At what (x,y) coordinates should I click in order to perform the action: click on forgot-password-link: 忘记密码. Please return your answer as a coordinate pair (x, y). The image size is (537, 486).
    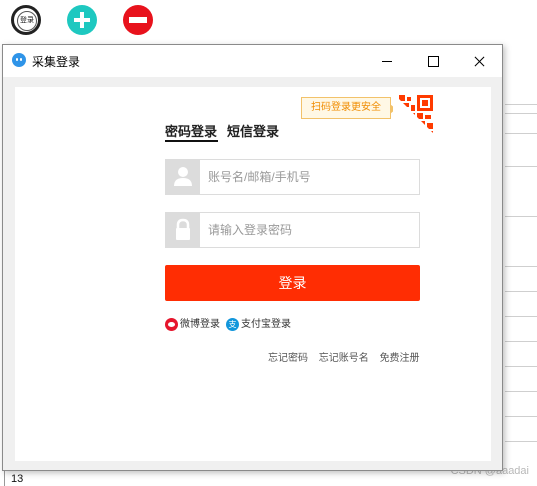
    Looking at the image, I should click on (288, 358).